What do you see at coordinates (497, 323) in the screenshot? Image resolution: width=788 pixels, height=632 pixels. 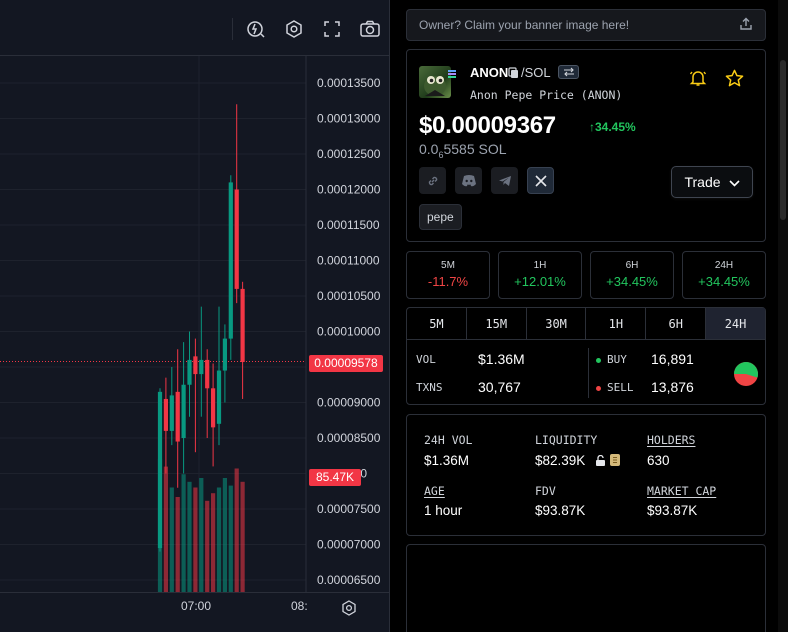 I see `tab-15m: 15M` at bounding box center [497, 323].